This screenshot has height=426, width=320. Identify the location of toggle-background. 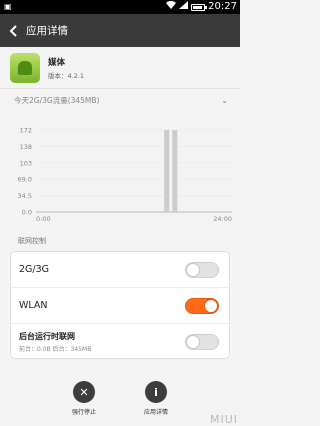
(202, 342).